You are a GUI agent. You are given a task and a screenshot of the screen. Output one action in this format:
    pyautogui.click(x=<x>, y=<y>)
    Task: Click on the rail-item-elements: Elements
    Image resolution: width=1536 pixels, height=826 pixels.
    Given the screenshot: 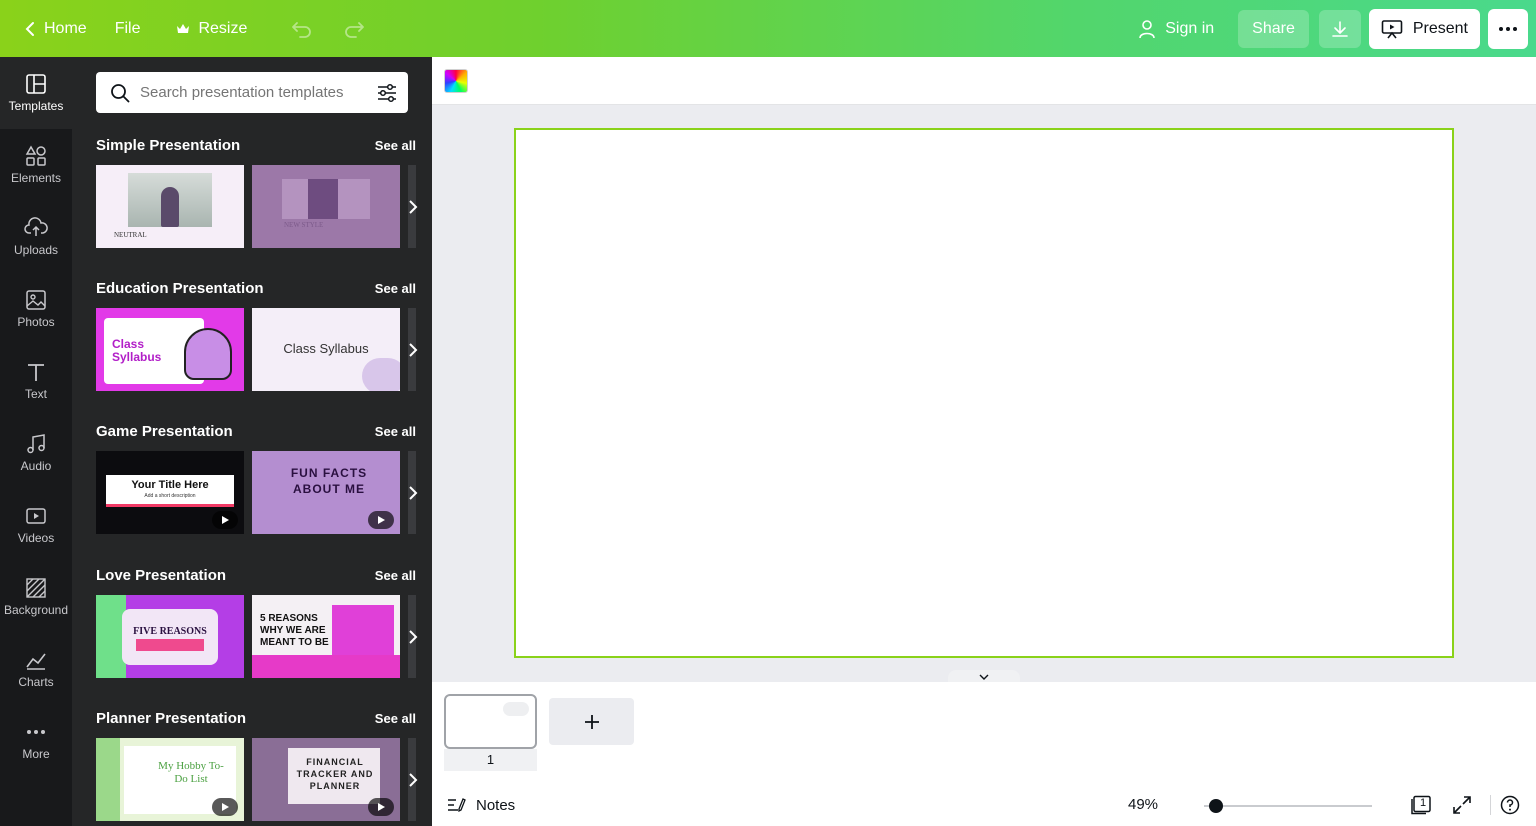 What is the action you would take?
    pyautogui.click(x=36, y=165)
    